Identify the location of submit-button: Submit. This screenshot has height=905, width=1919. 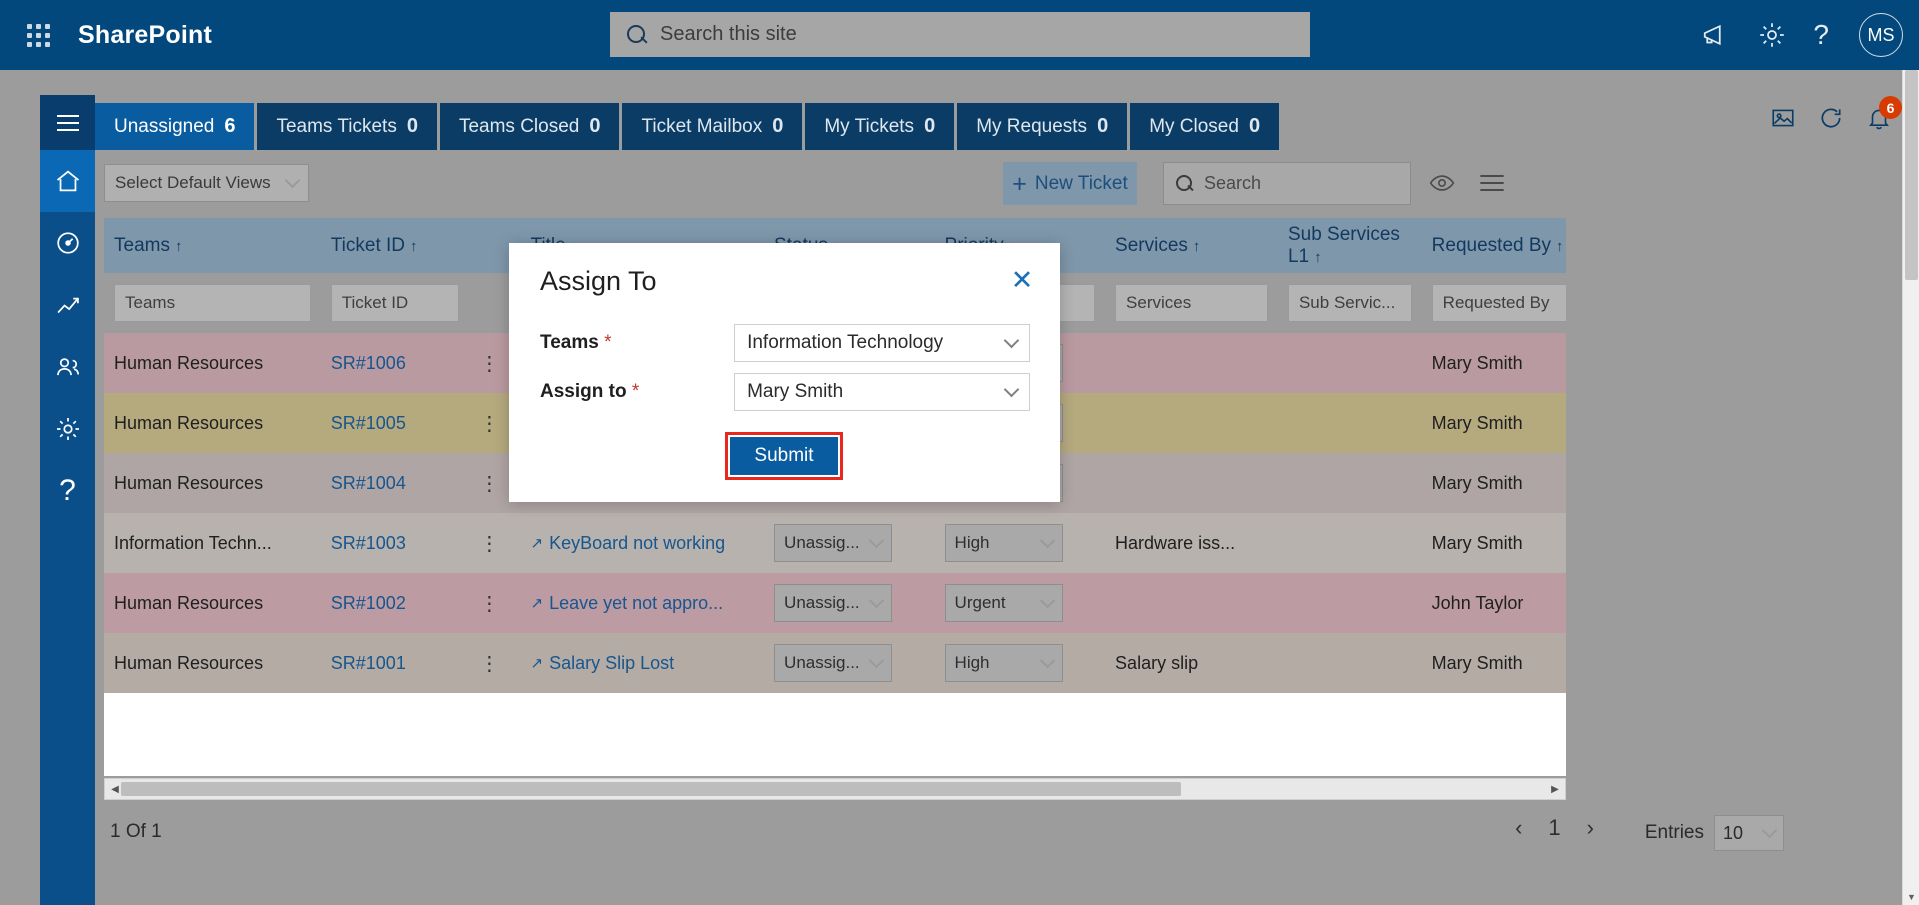
(784, 456).